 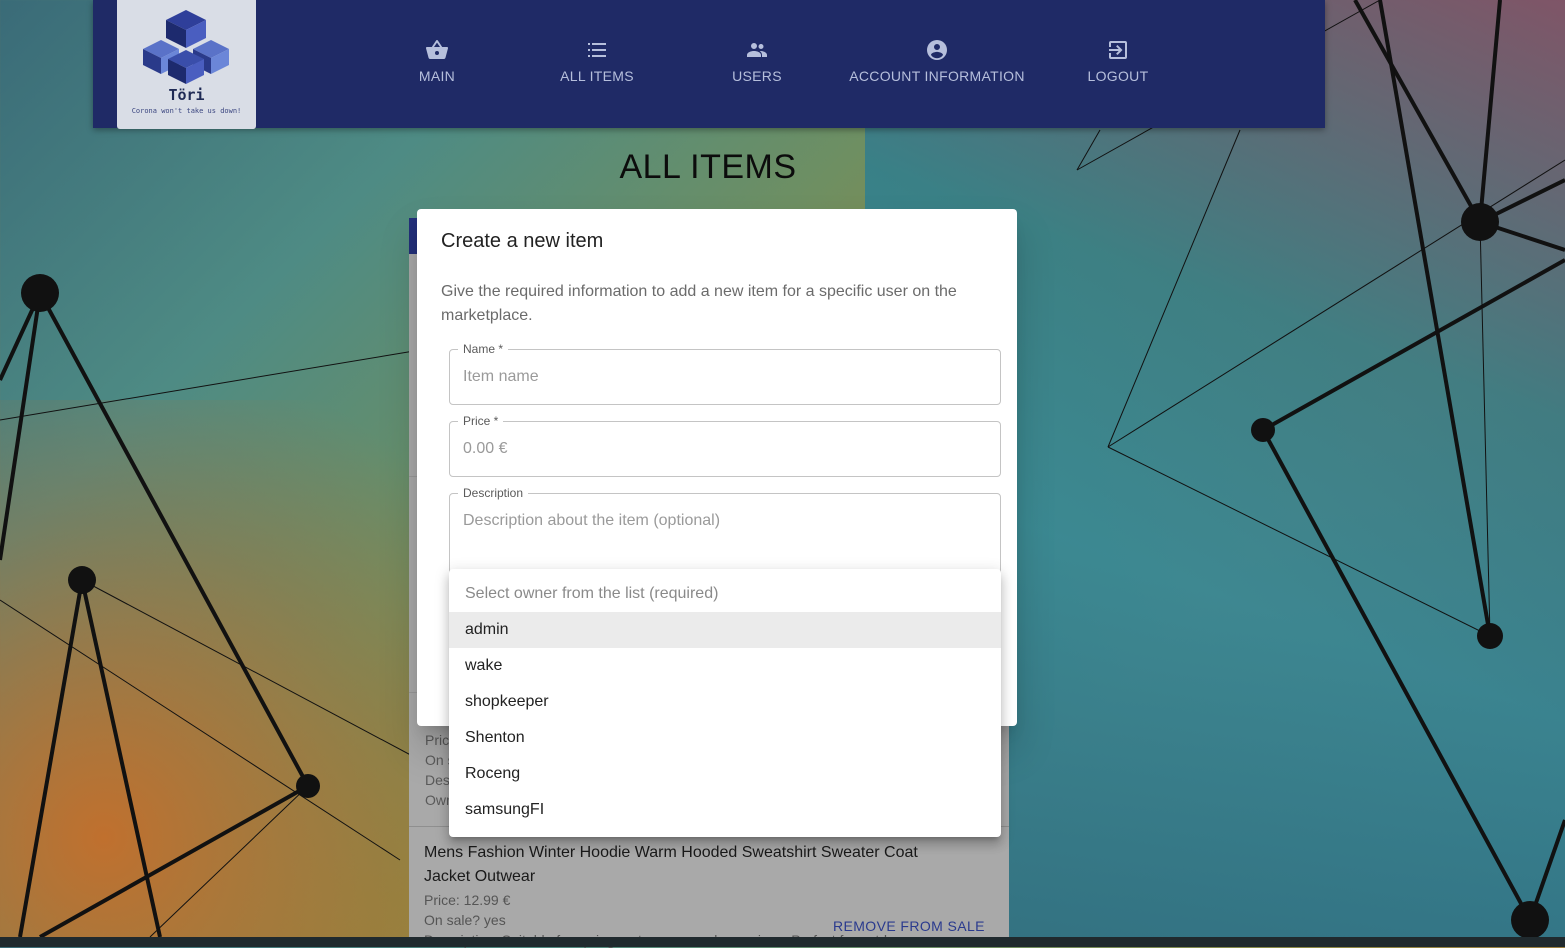 What do you see at coordinates (909, 926) in the screenshot?
I see `remove-from-sale-button: REMOVE FROM SALE` at bounding box center [909, 926].